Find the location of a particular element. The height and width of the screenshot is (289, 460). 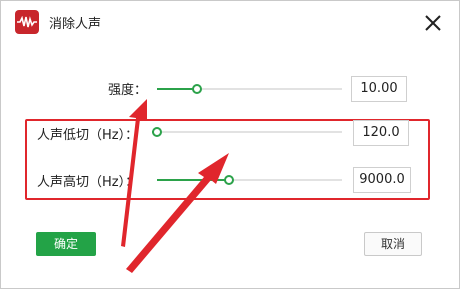

annotation-arrows is located at coordinates (175, 186).